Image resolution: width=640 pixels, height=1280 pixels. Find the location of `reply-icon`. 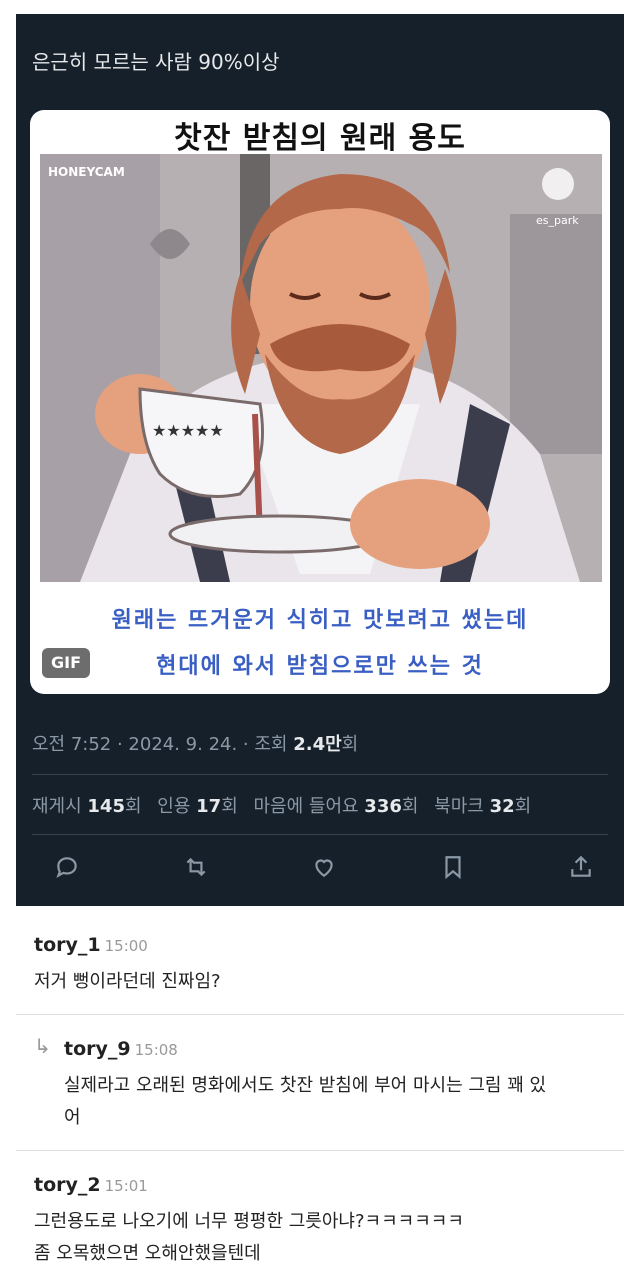

reply-icon is located at coordinates (66, 868).